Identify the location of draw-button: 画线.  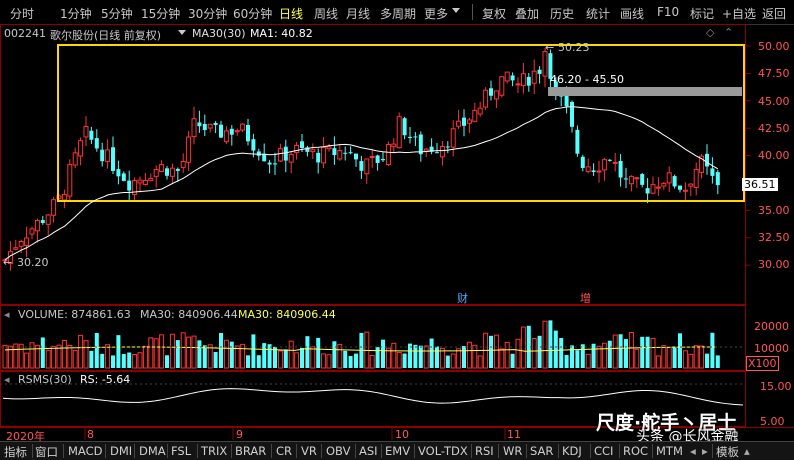
(632, 13).